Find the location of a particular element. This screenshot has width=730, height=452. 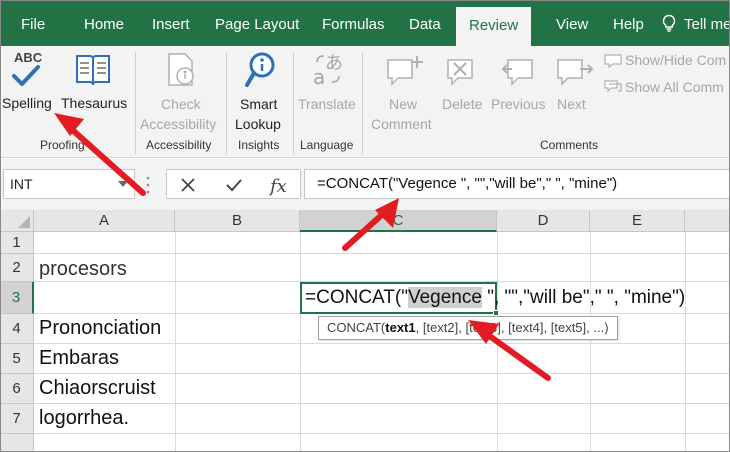

row-header-1: 1 is located at coordinates (17, 243).